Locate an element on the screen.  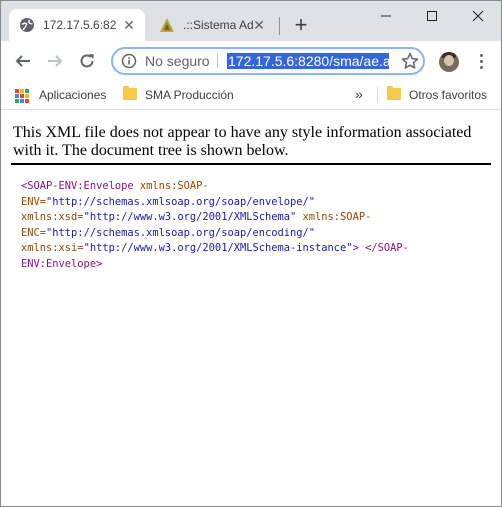
maximize-icon is located at coordinates (432, 16).